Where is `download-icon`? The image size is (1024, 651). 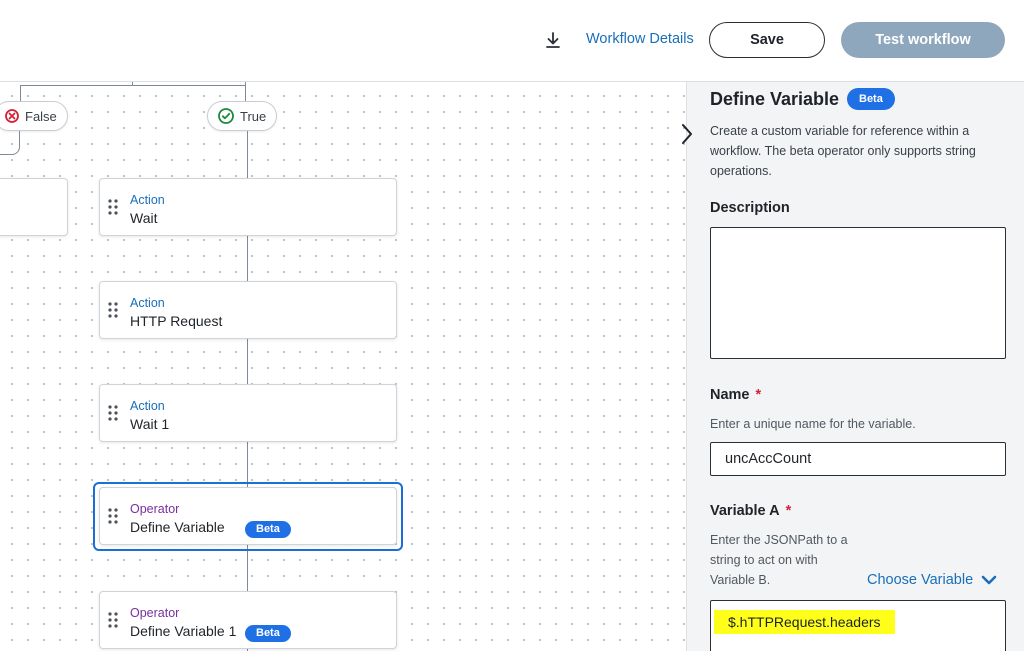
download-icon is located at coordinates (553, 40).